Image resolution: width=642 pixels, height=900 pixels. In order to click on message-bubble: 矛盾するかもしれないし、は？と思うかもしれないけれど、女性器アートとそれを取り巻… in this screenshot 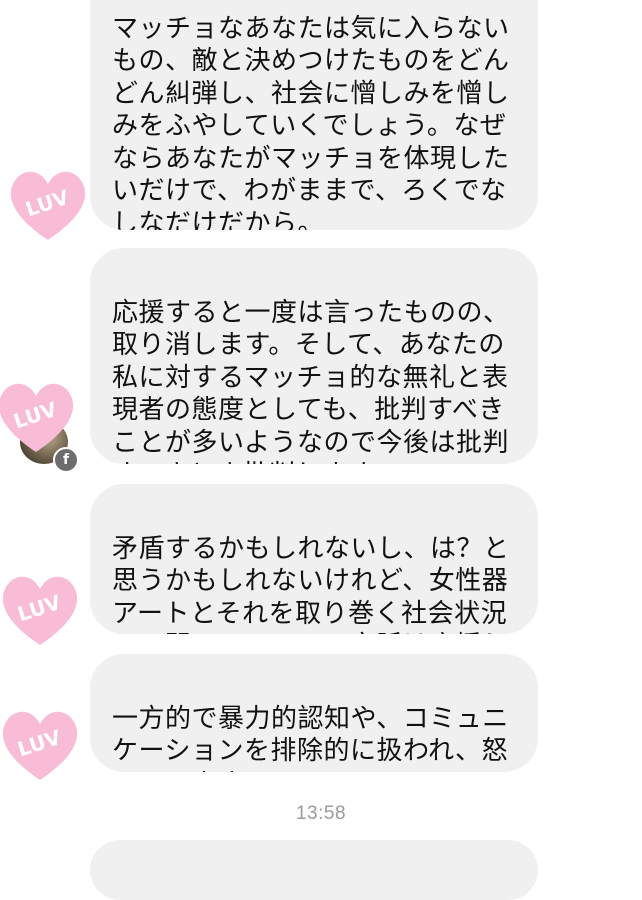, I will do `click(314, 559)`.